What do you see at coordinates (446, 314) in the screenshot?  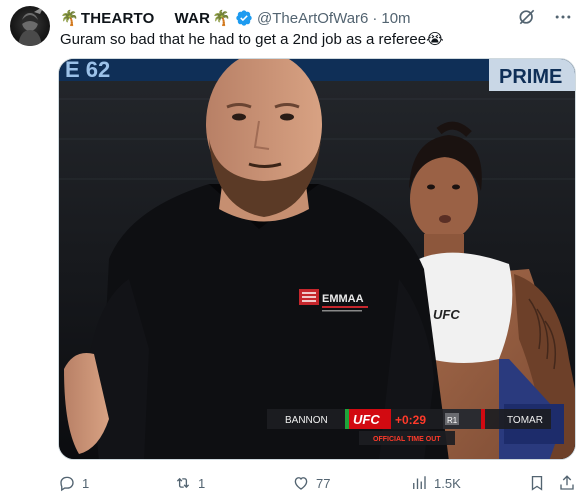 I see `sports-bra-logo: UFC` at bounding box center [446, 314].